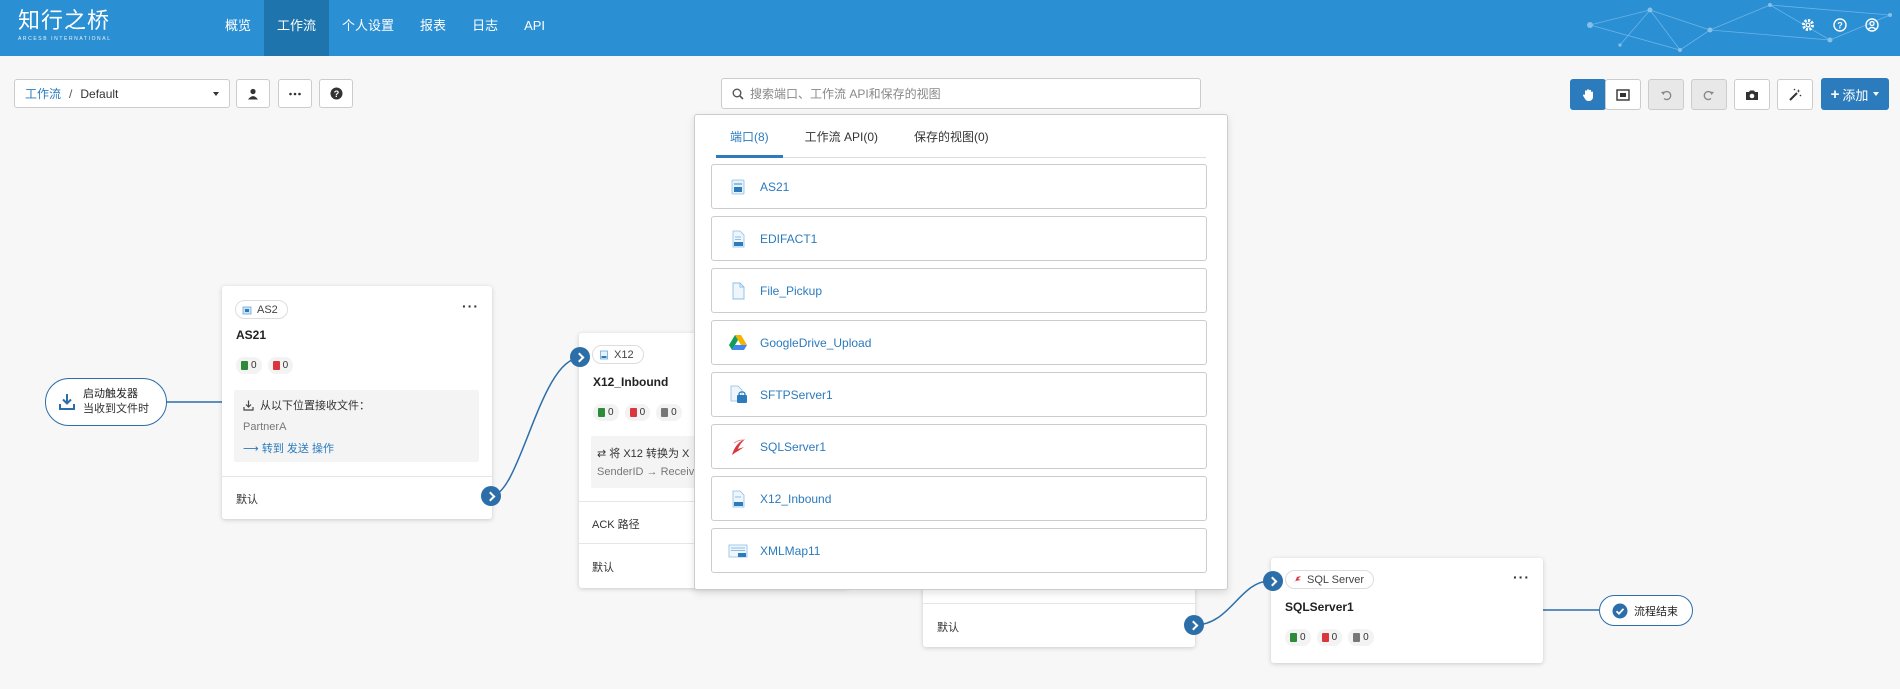  Describe the element at coordinates (1656, 611) in the screenshot. I see `flow-end-label: 流程结束` at that location.